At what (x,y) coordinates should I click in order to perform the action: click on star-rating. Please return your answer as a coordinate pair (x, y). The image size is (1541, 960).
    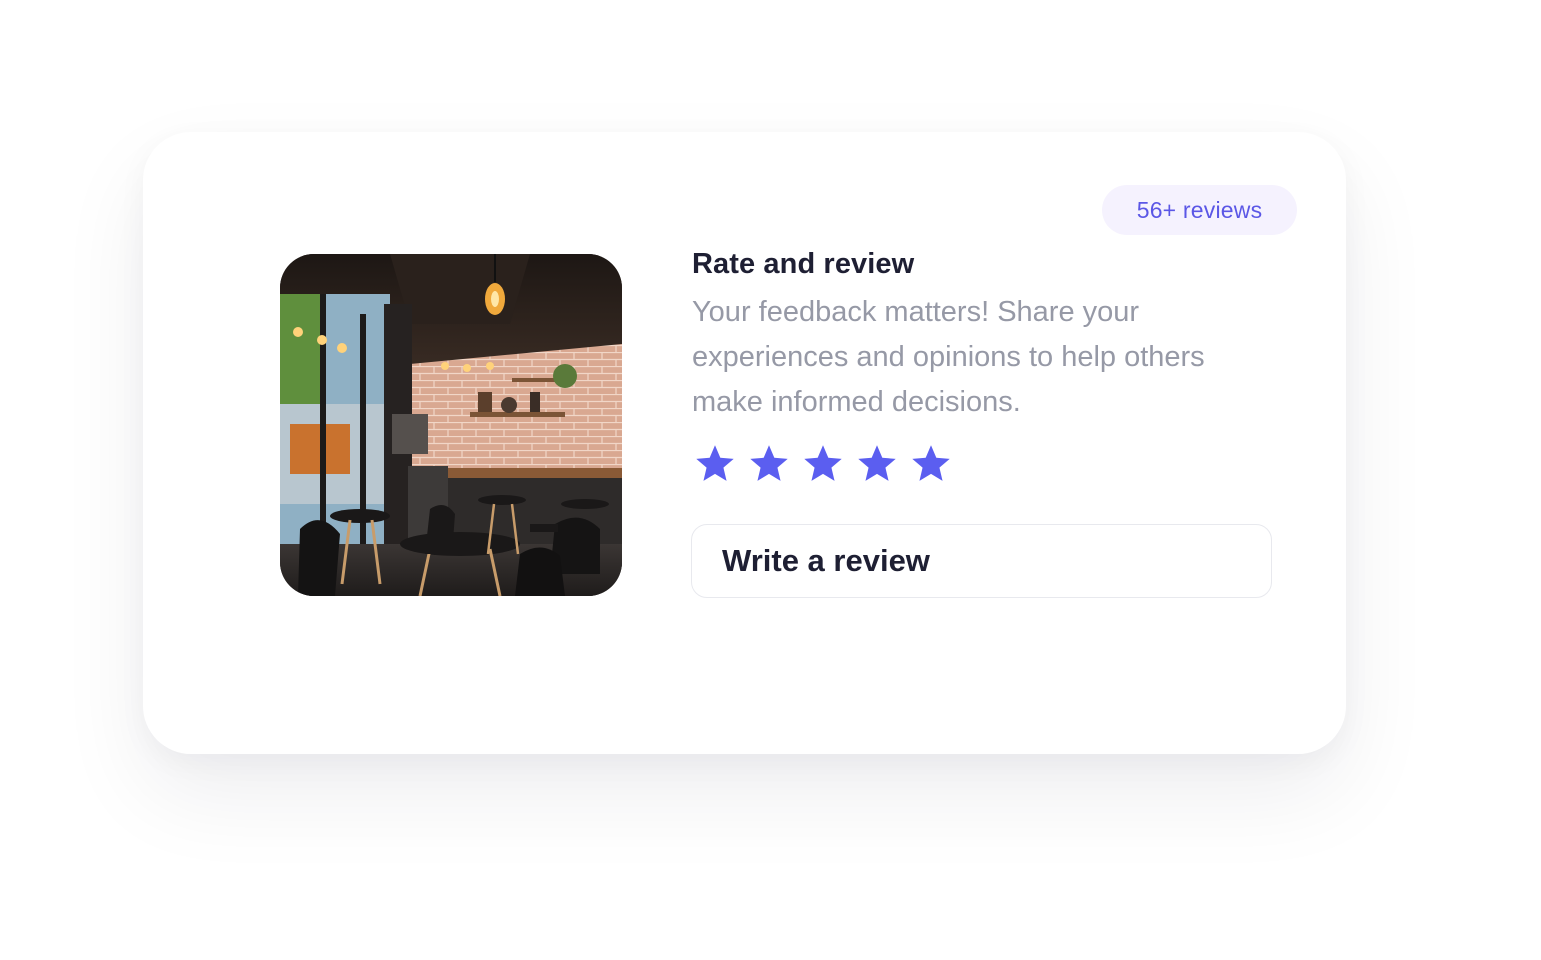
    Looking at the image, I should click on (823, 464).